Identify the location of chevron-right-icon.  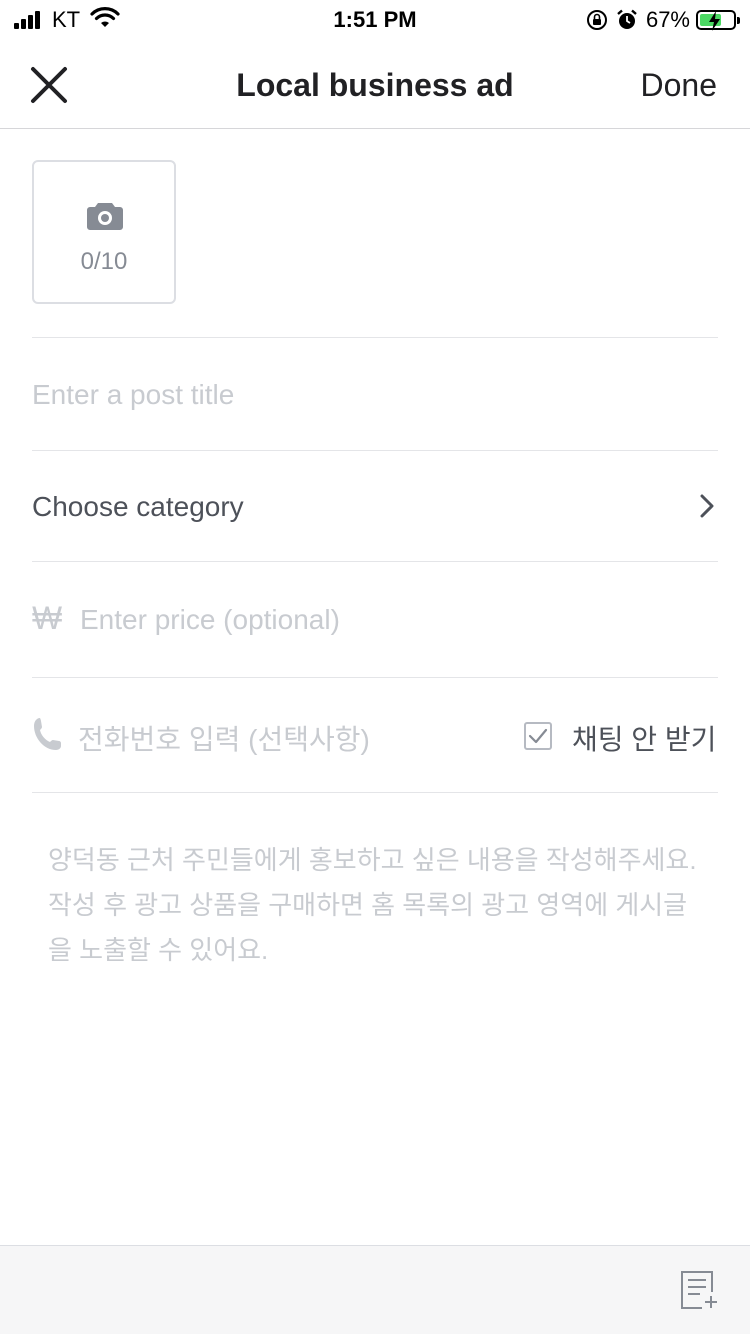
(707, 508).